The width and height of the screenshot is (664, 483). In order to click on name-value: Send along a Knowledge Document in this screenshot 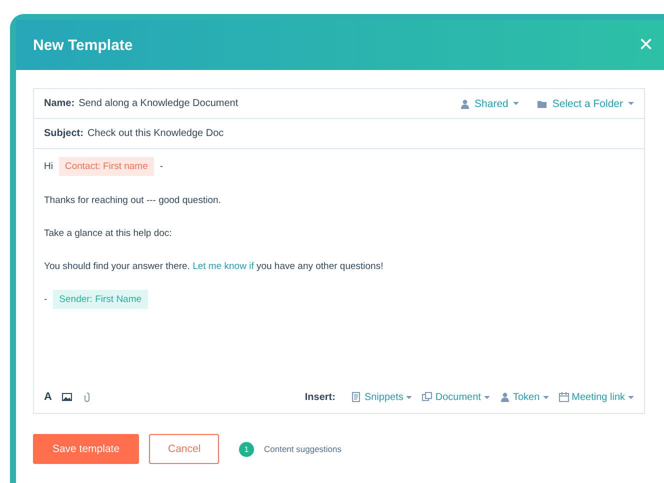, I will do `click(158, 103)`.